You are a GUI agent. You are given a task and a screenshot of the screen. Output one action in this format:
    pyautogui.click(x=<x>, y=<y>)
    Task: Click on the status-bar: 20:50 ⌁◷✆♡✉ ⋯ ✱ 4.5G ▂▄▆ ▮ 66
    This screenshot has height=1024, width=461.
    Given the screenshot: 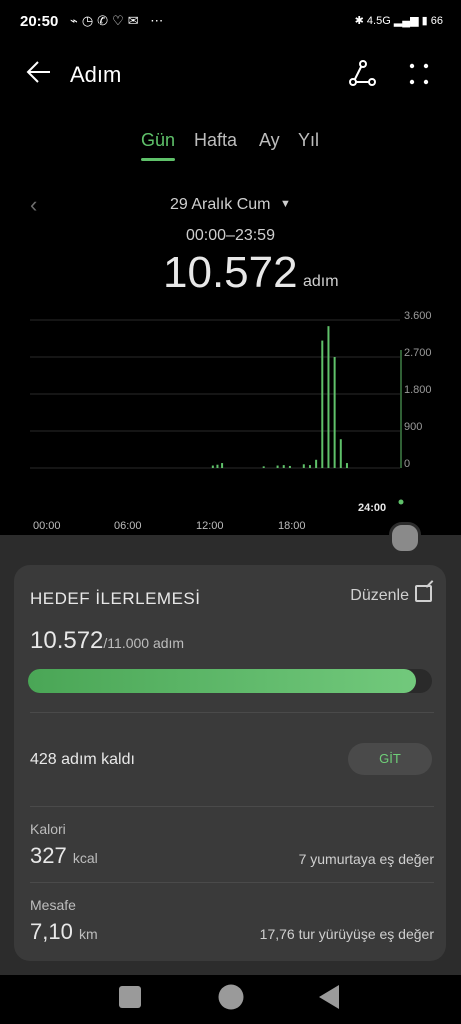 What is the action you would take?
    pyautogui.click(x=230, y=22)
    